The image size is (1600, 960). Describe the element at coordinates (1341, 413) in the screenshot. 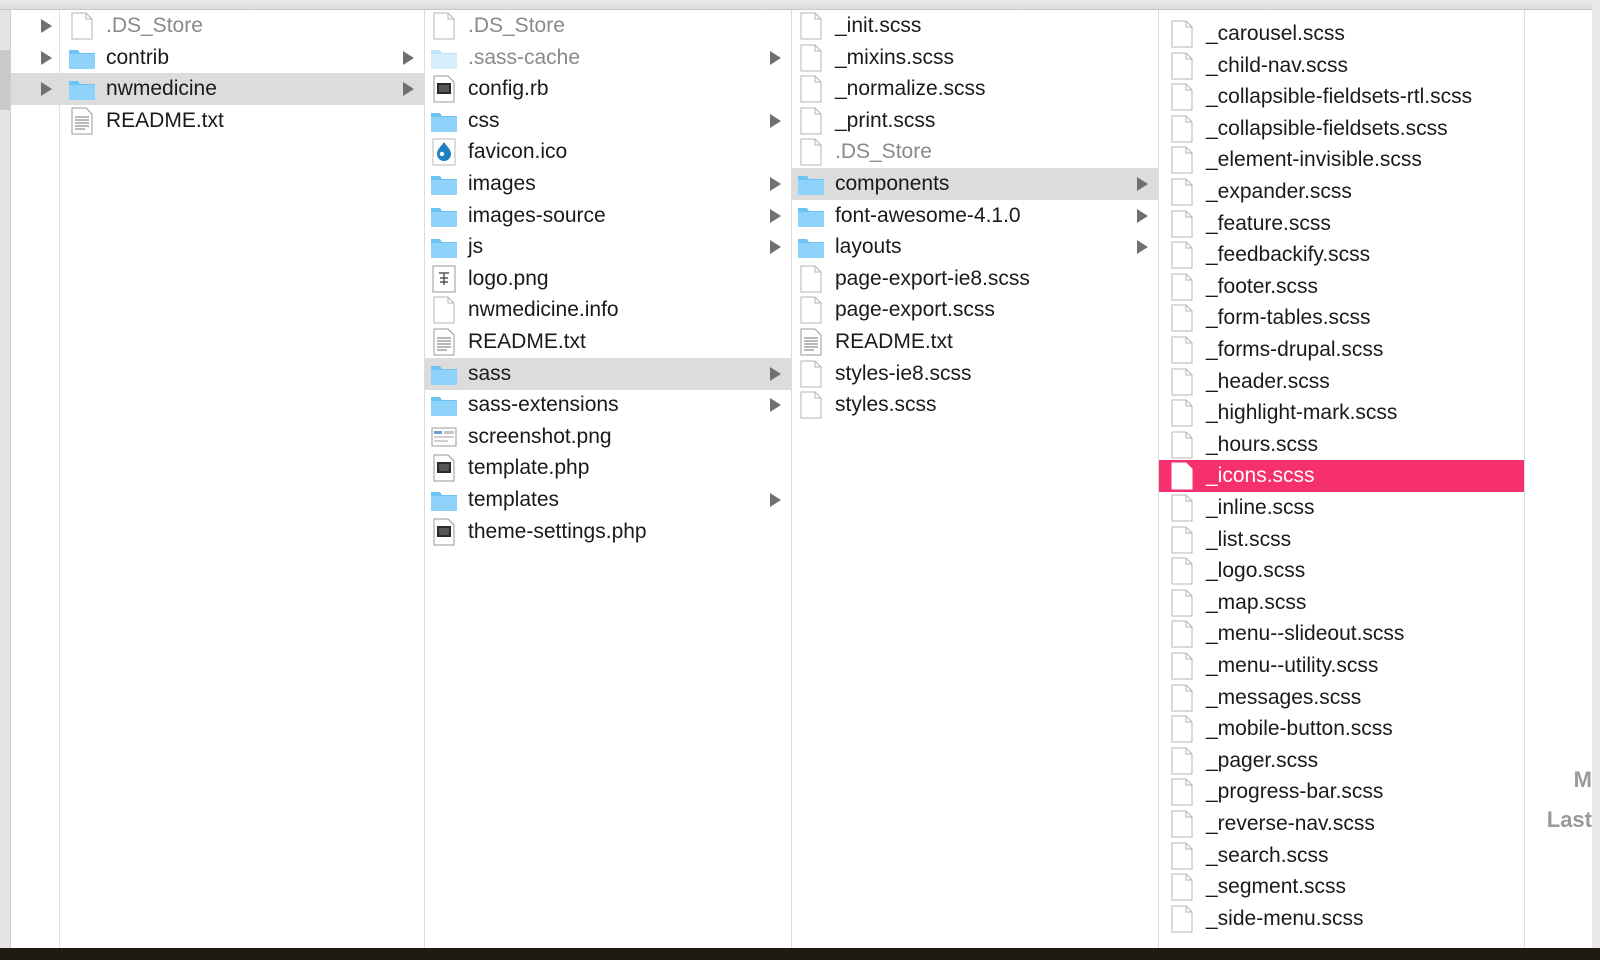

I see `file-item: _highlight-mark.scss` at that location.